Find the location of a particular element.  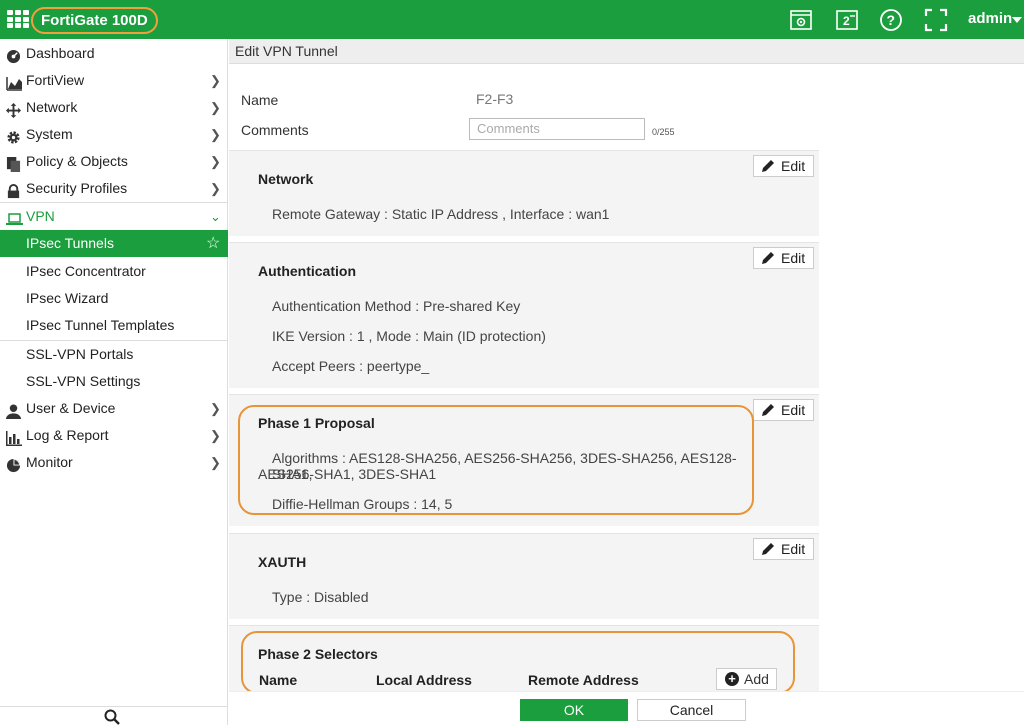

cli-console-icon is located at coordinates (801, 20).